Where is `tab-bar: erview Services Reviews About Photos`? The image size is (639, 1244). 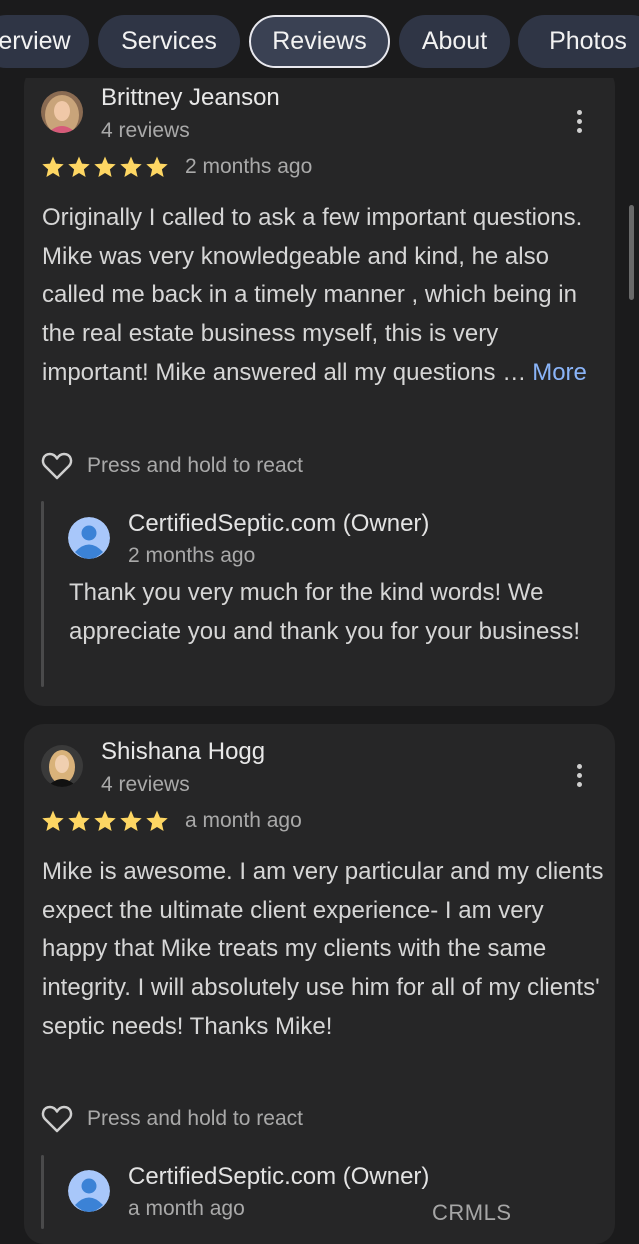 tab-bar: erview Services Reviews About Photos is located at coordinates (319, 39).